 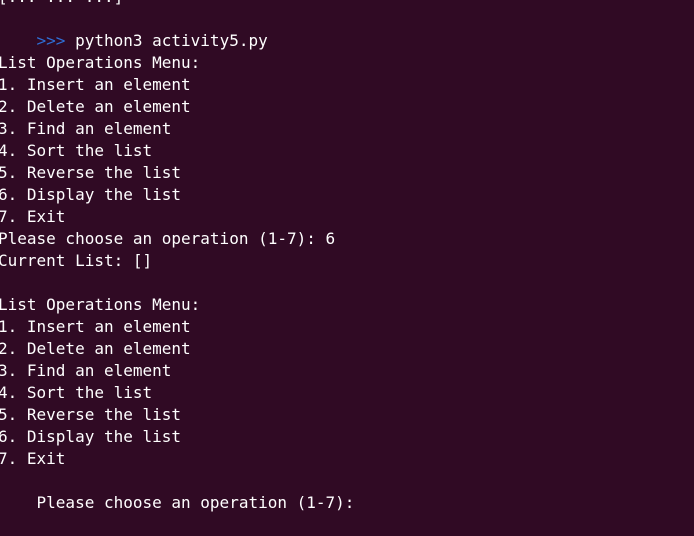 I want to click on command-line: >>> python3 activity5.py, so click(x=347, y=29).